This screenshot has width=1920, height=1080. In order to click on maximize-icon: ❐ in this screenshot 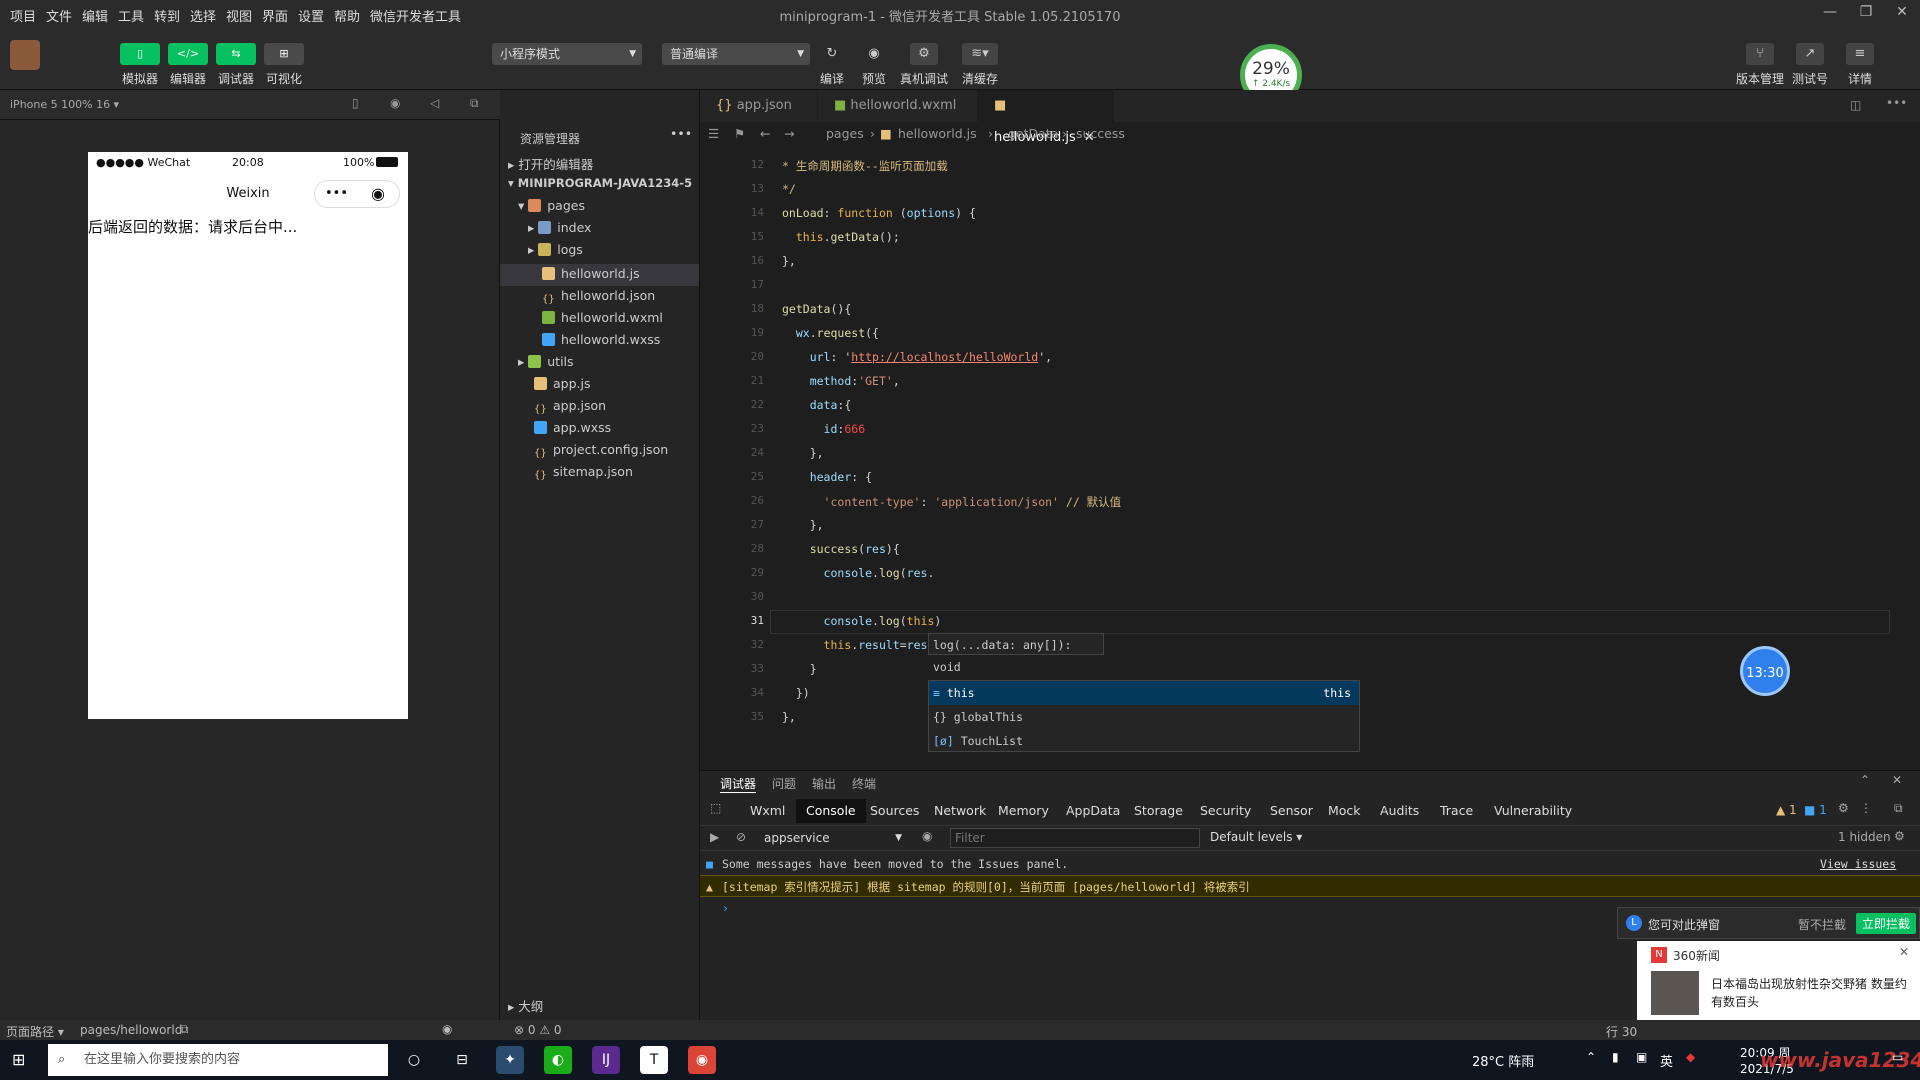, I will do `click(1866, 14)`.